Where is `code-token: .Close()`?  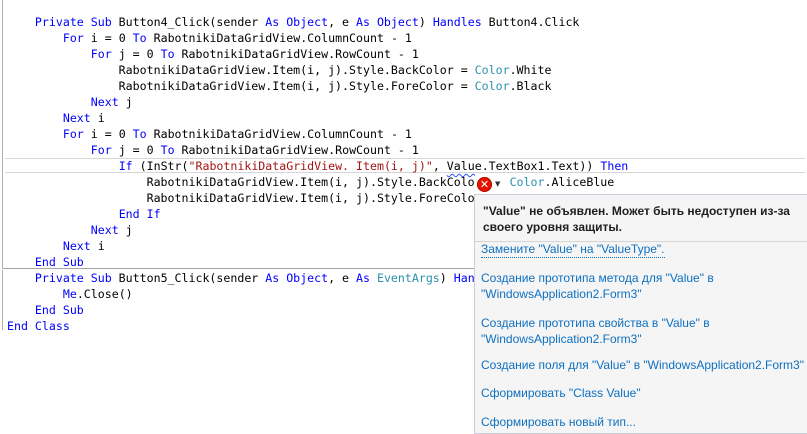 code-token: .Close() is located at coordinates (104, 294).